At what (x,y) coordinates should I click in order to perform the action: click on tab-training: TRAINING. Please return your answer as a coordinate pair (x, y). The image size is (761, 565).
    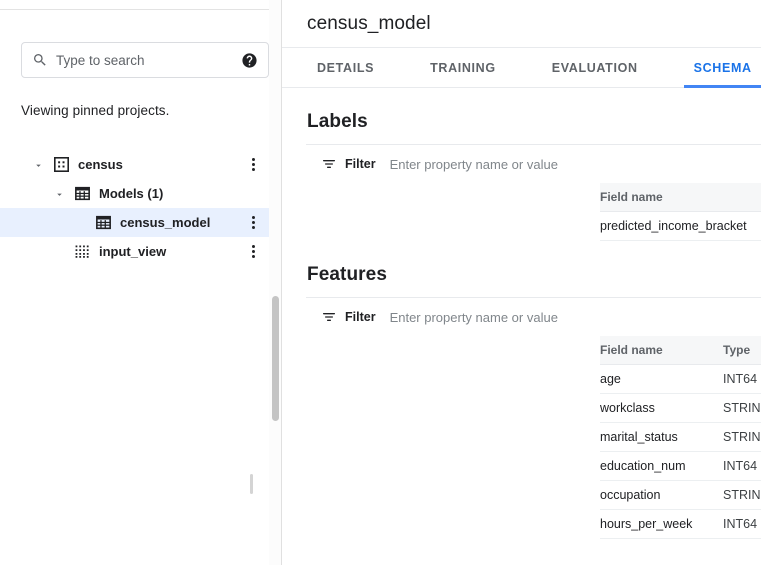
    Looking at the image, I should click on (463, 67).